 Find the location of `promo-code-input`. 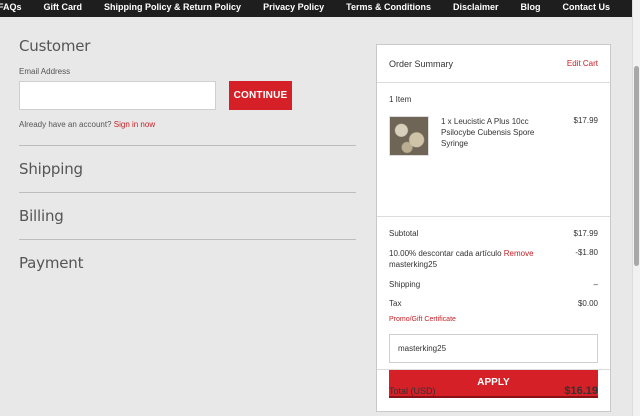

promo-code-input is located at coordinates (493, 348).